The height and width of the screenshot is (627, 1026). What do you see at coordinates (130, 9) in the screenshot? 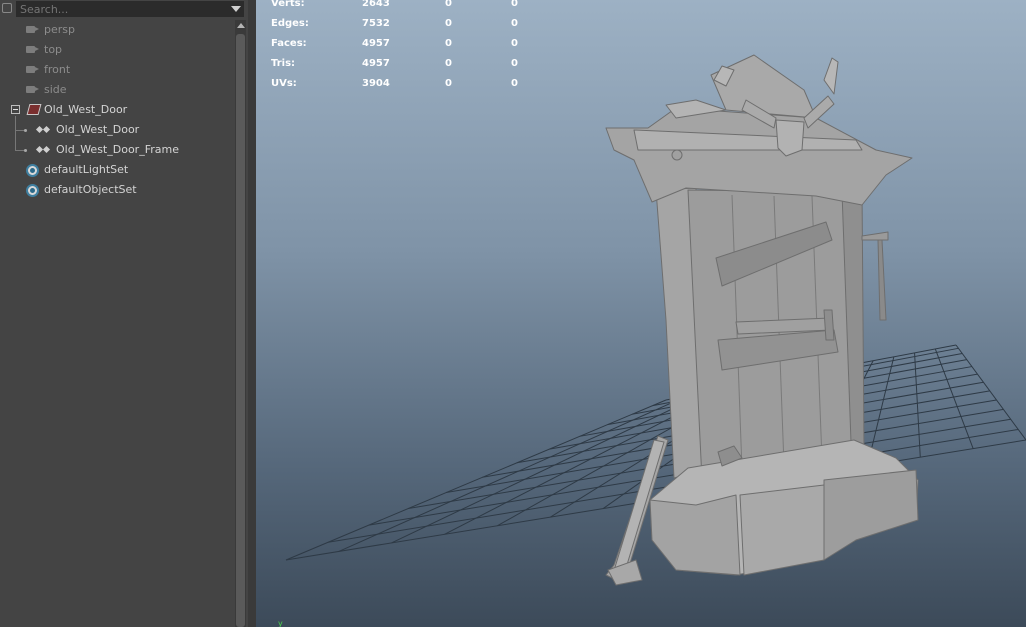
I see `search-input` at bounding box center [130, 9].